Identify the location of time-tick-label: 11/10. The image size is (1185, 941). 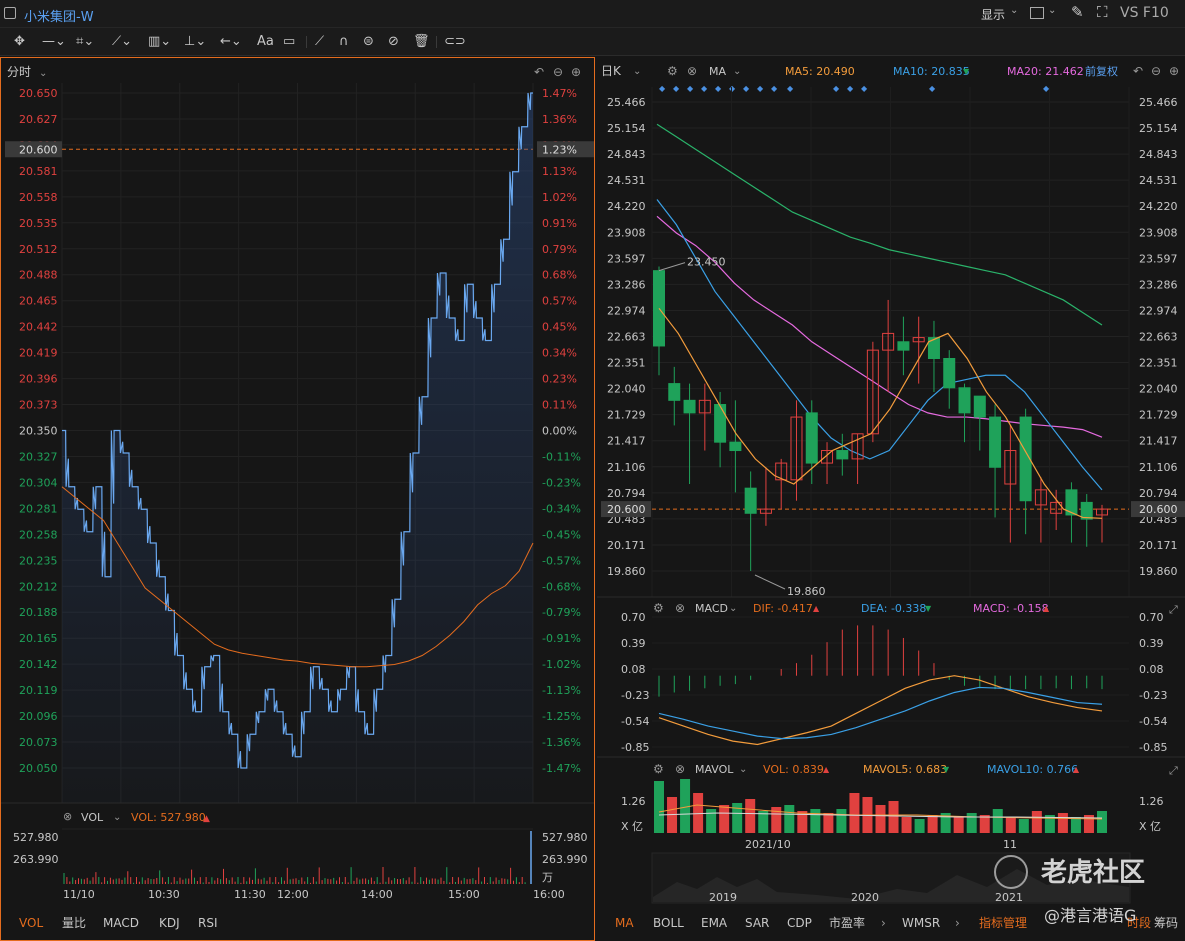
(79, 894).